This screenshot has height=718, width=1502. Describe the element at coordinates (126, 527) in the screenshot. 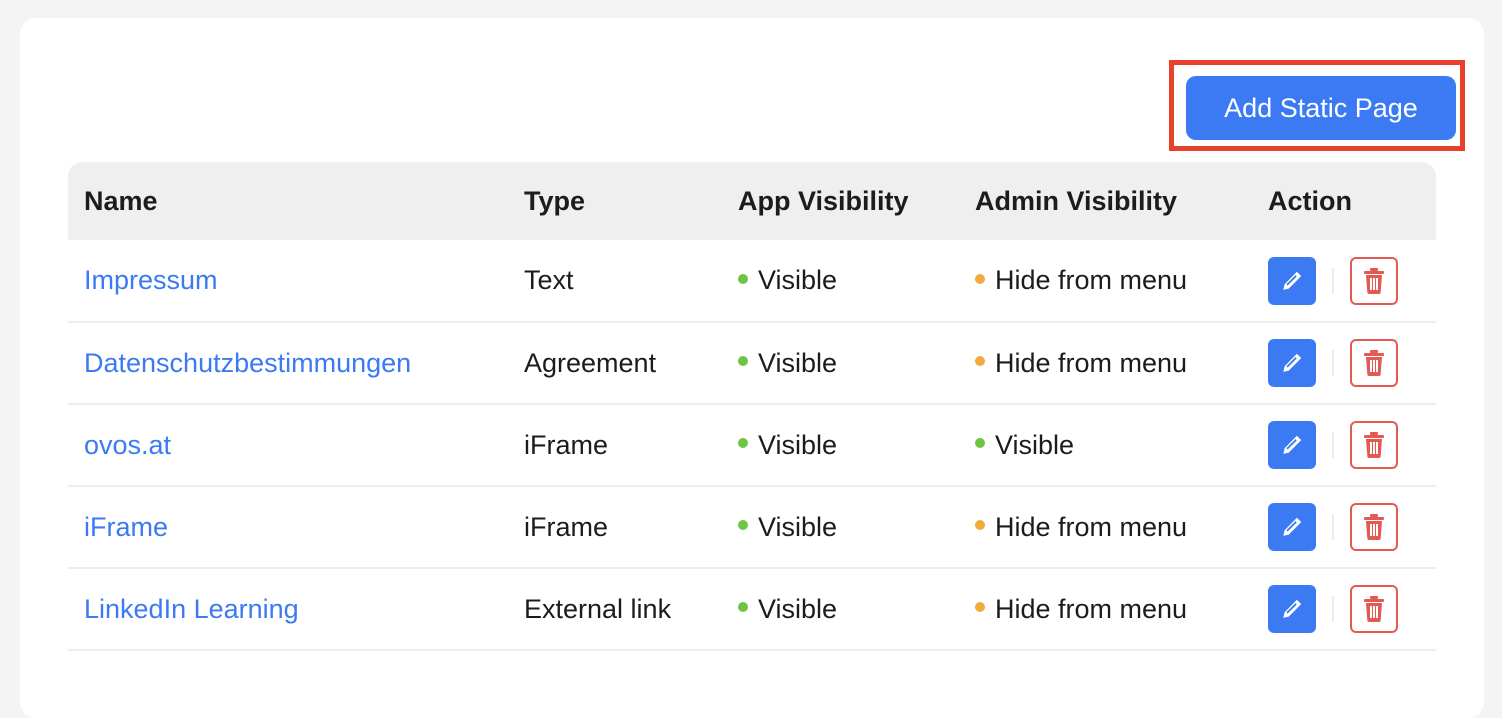

I see `page-name-link: iFrame` at that location.